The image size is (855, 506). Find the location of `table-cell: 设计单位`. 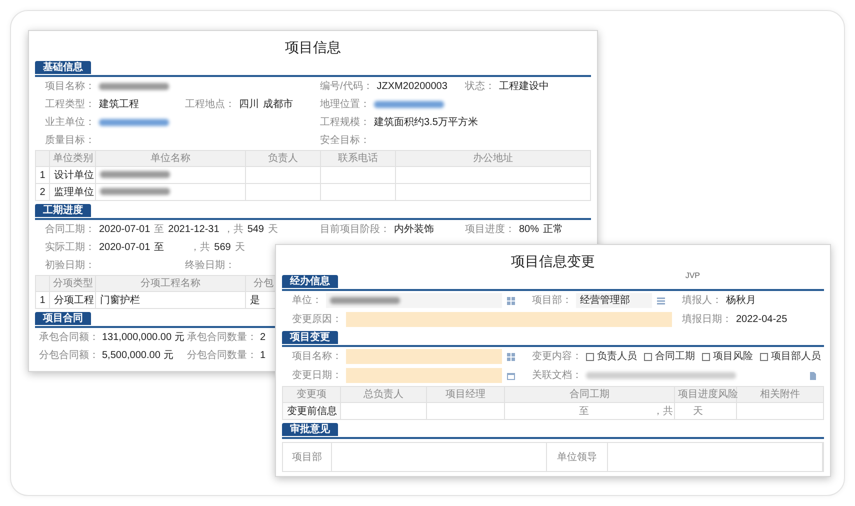

table-cell: 设计单位 is located at coordinates (73, 175).